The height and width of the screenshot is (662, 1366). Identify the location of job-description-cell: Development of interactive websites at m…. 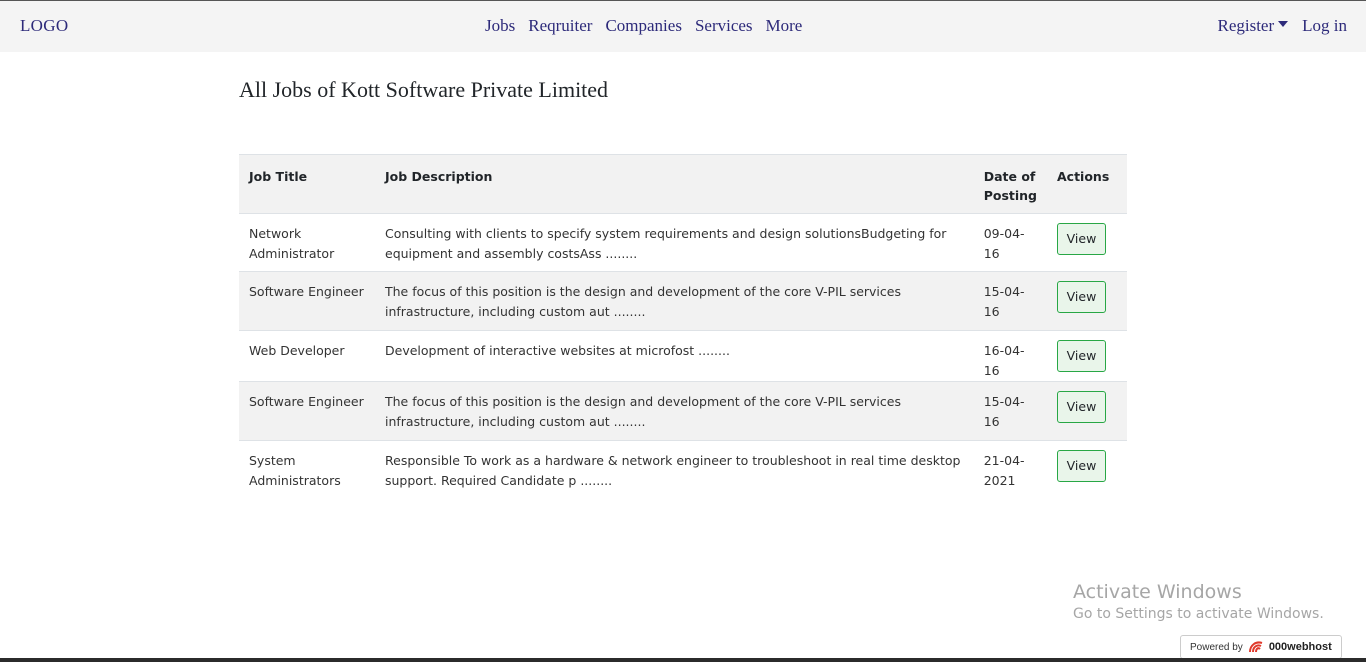
(557, 350).